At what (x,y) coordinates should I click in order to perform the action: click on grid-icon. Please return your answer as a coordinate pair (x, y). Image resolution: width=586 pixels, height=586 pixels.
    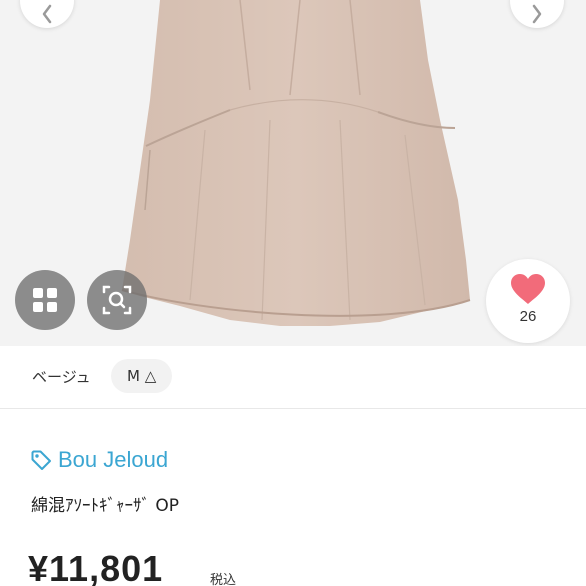
    Looking at the image, I should click on (45, 300).